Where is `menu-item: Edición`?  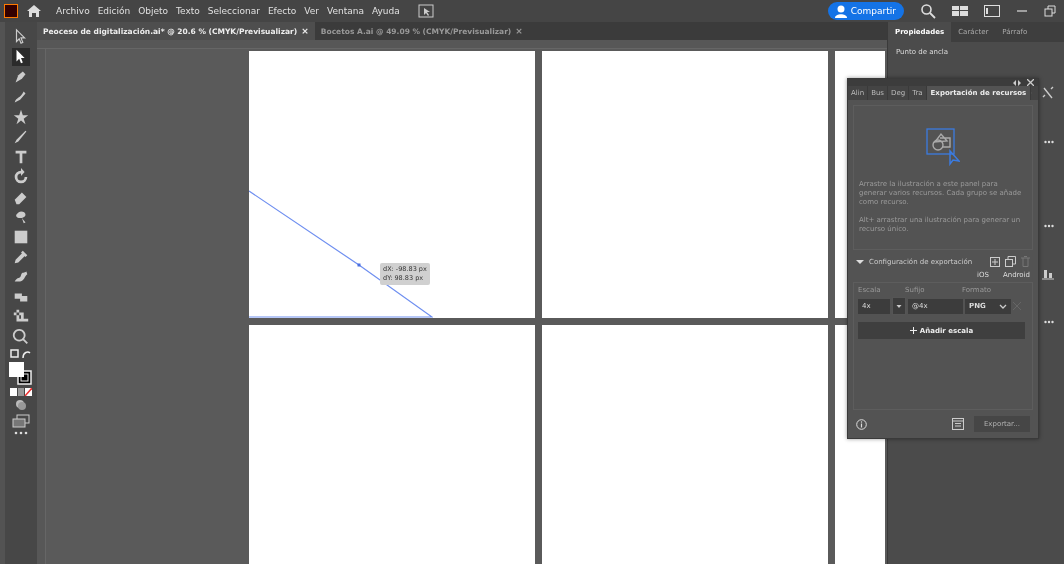
menu-item: Edición is located at coordinates (114, 11).